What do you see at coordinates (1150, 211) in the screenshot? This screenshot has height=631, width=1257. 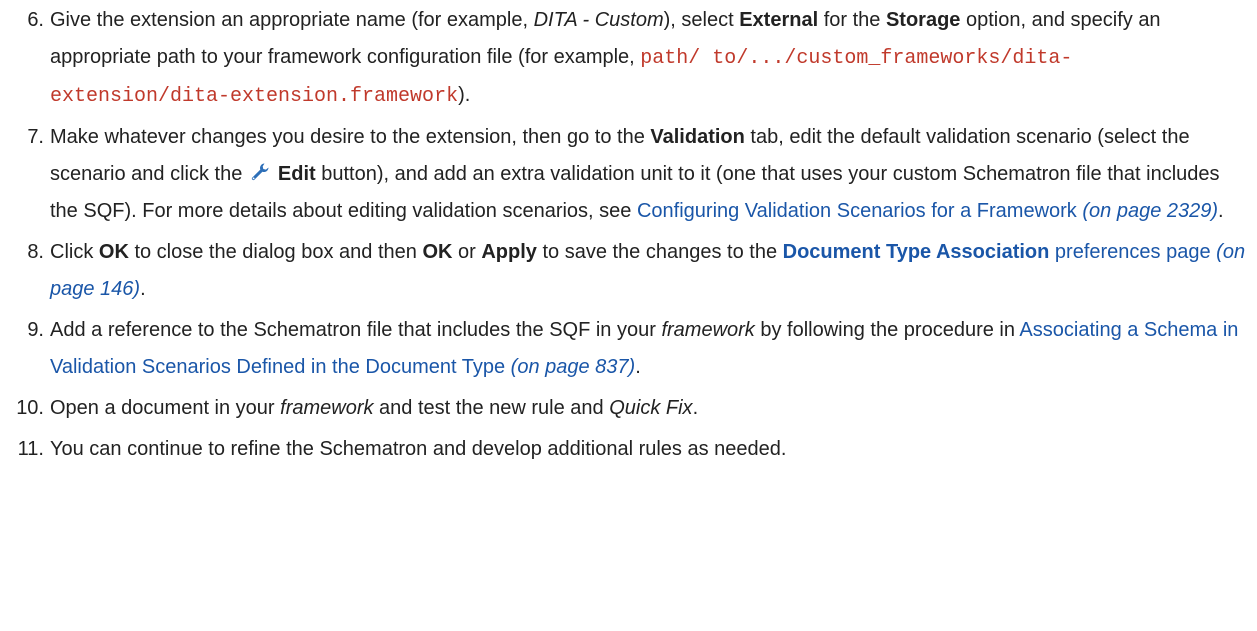 I see `page-reference: (on page 2329)` at bounding box center [1150, 211].